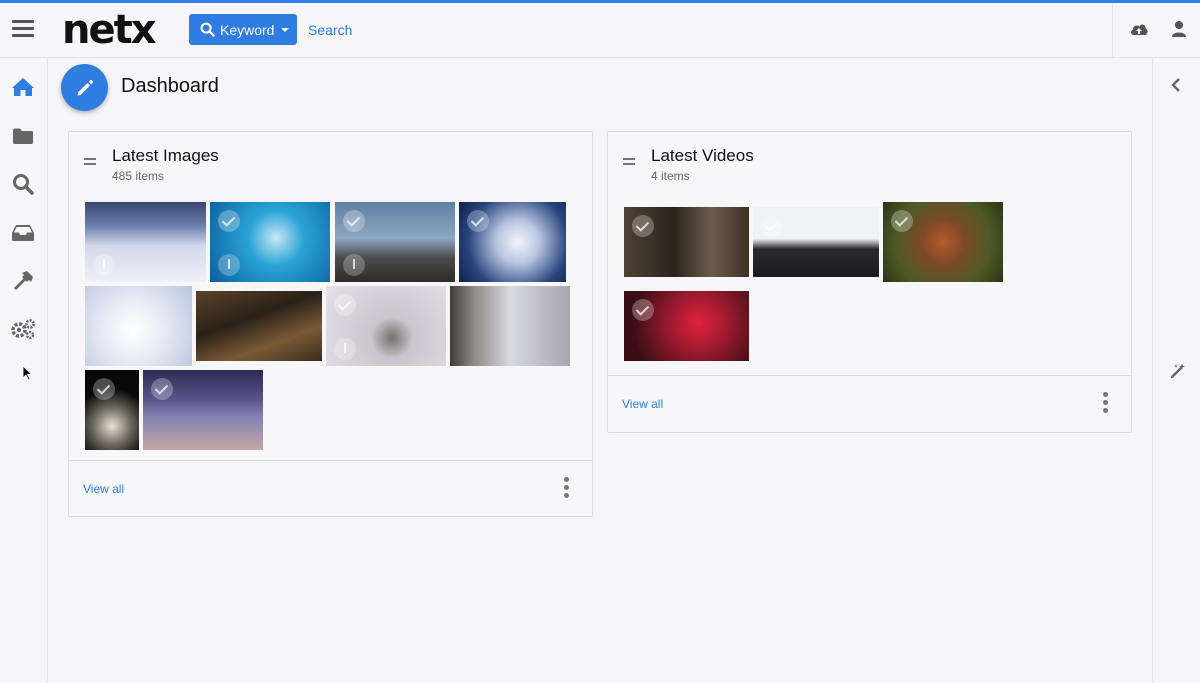 The height and width of the screenshot is (683, 1200). I want to click on chevron-left-icon, so click(1176, 85).